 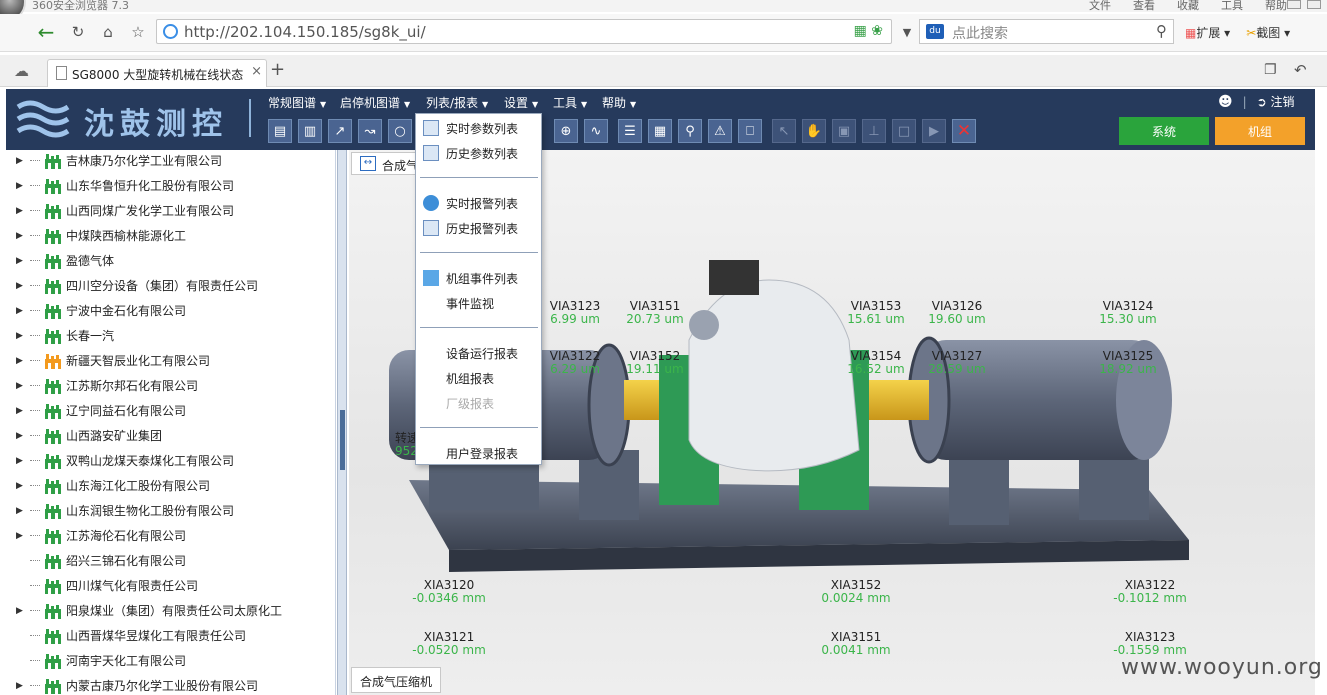 What do you see at coordinates (280, 131) in the screenshot?
I see `waveform-chart-icon: ▤` at bounding box center [280, 131].